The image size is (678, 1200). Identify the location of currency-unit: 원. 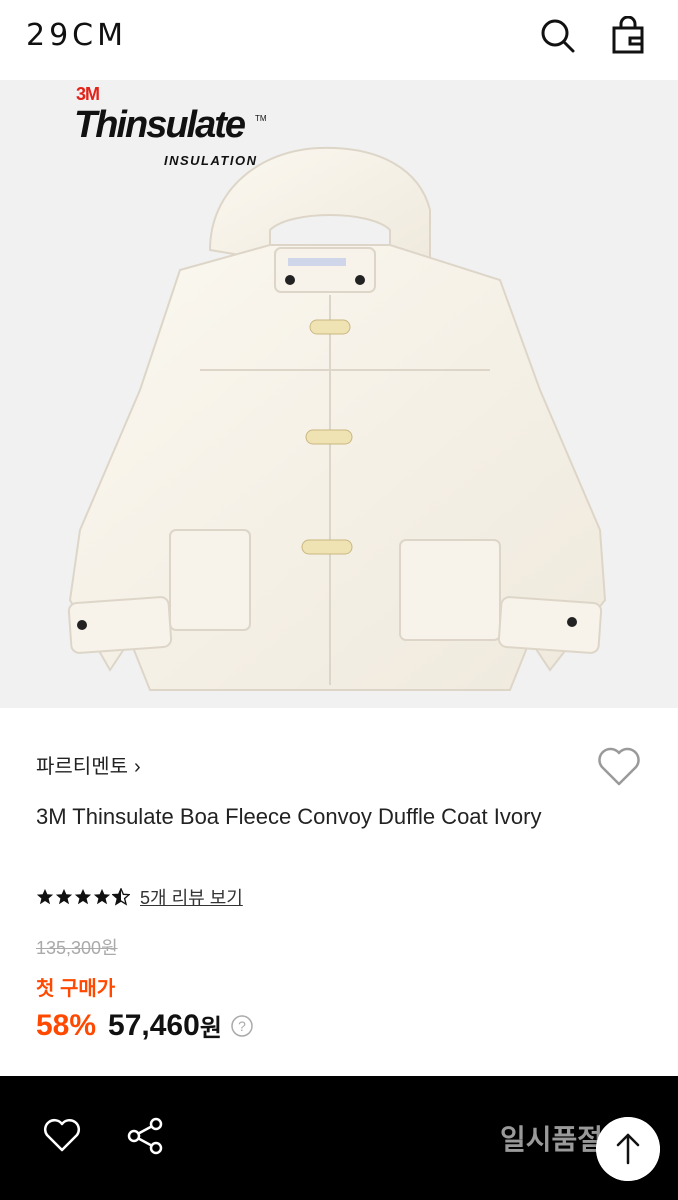
(210, 1028).